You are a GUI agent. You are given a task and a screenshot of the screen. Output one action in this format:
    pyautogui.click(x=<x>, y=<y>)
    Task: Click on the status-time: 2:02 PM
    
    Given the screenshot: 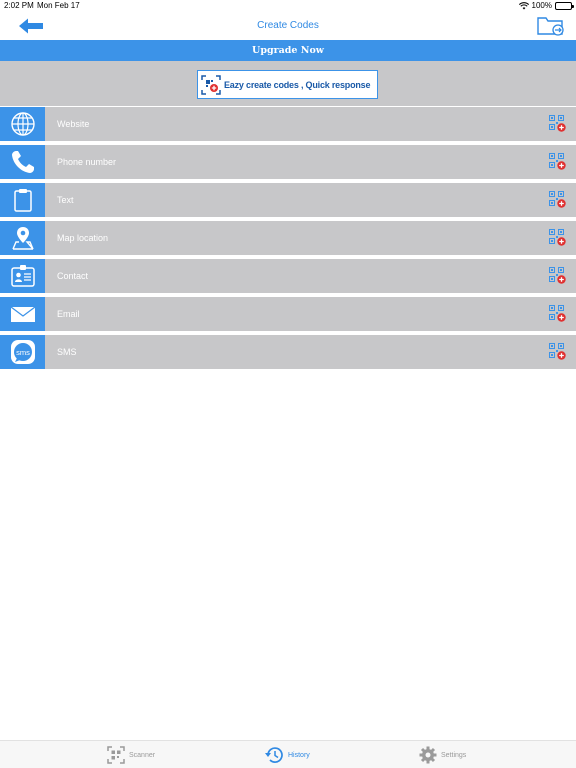 What is the action you would take?
    pyautogui.click(x=19, y=5)
    